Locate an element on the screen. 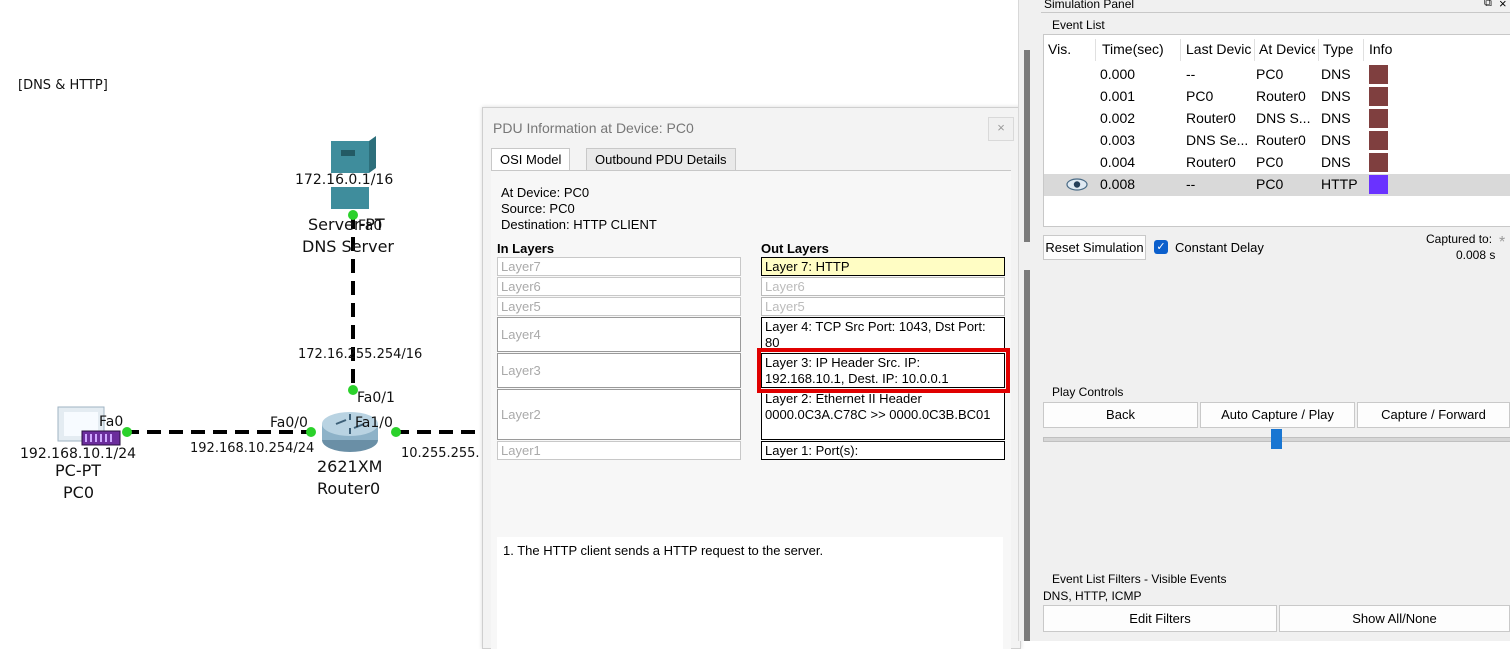 Image resolution: width=1510 pixels, height=649 pixels. col-type: Type is located at coordinates (1338, 49).